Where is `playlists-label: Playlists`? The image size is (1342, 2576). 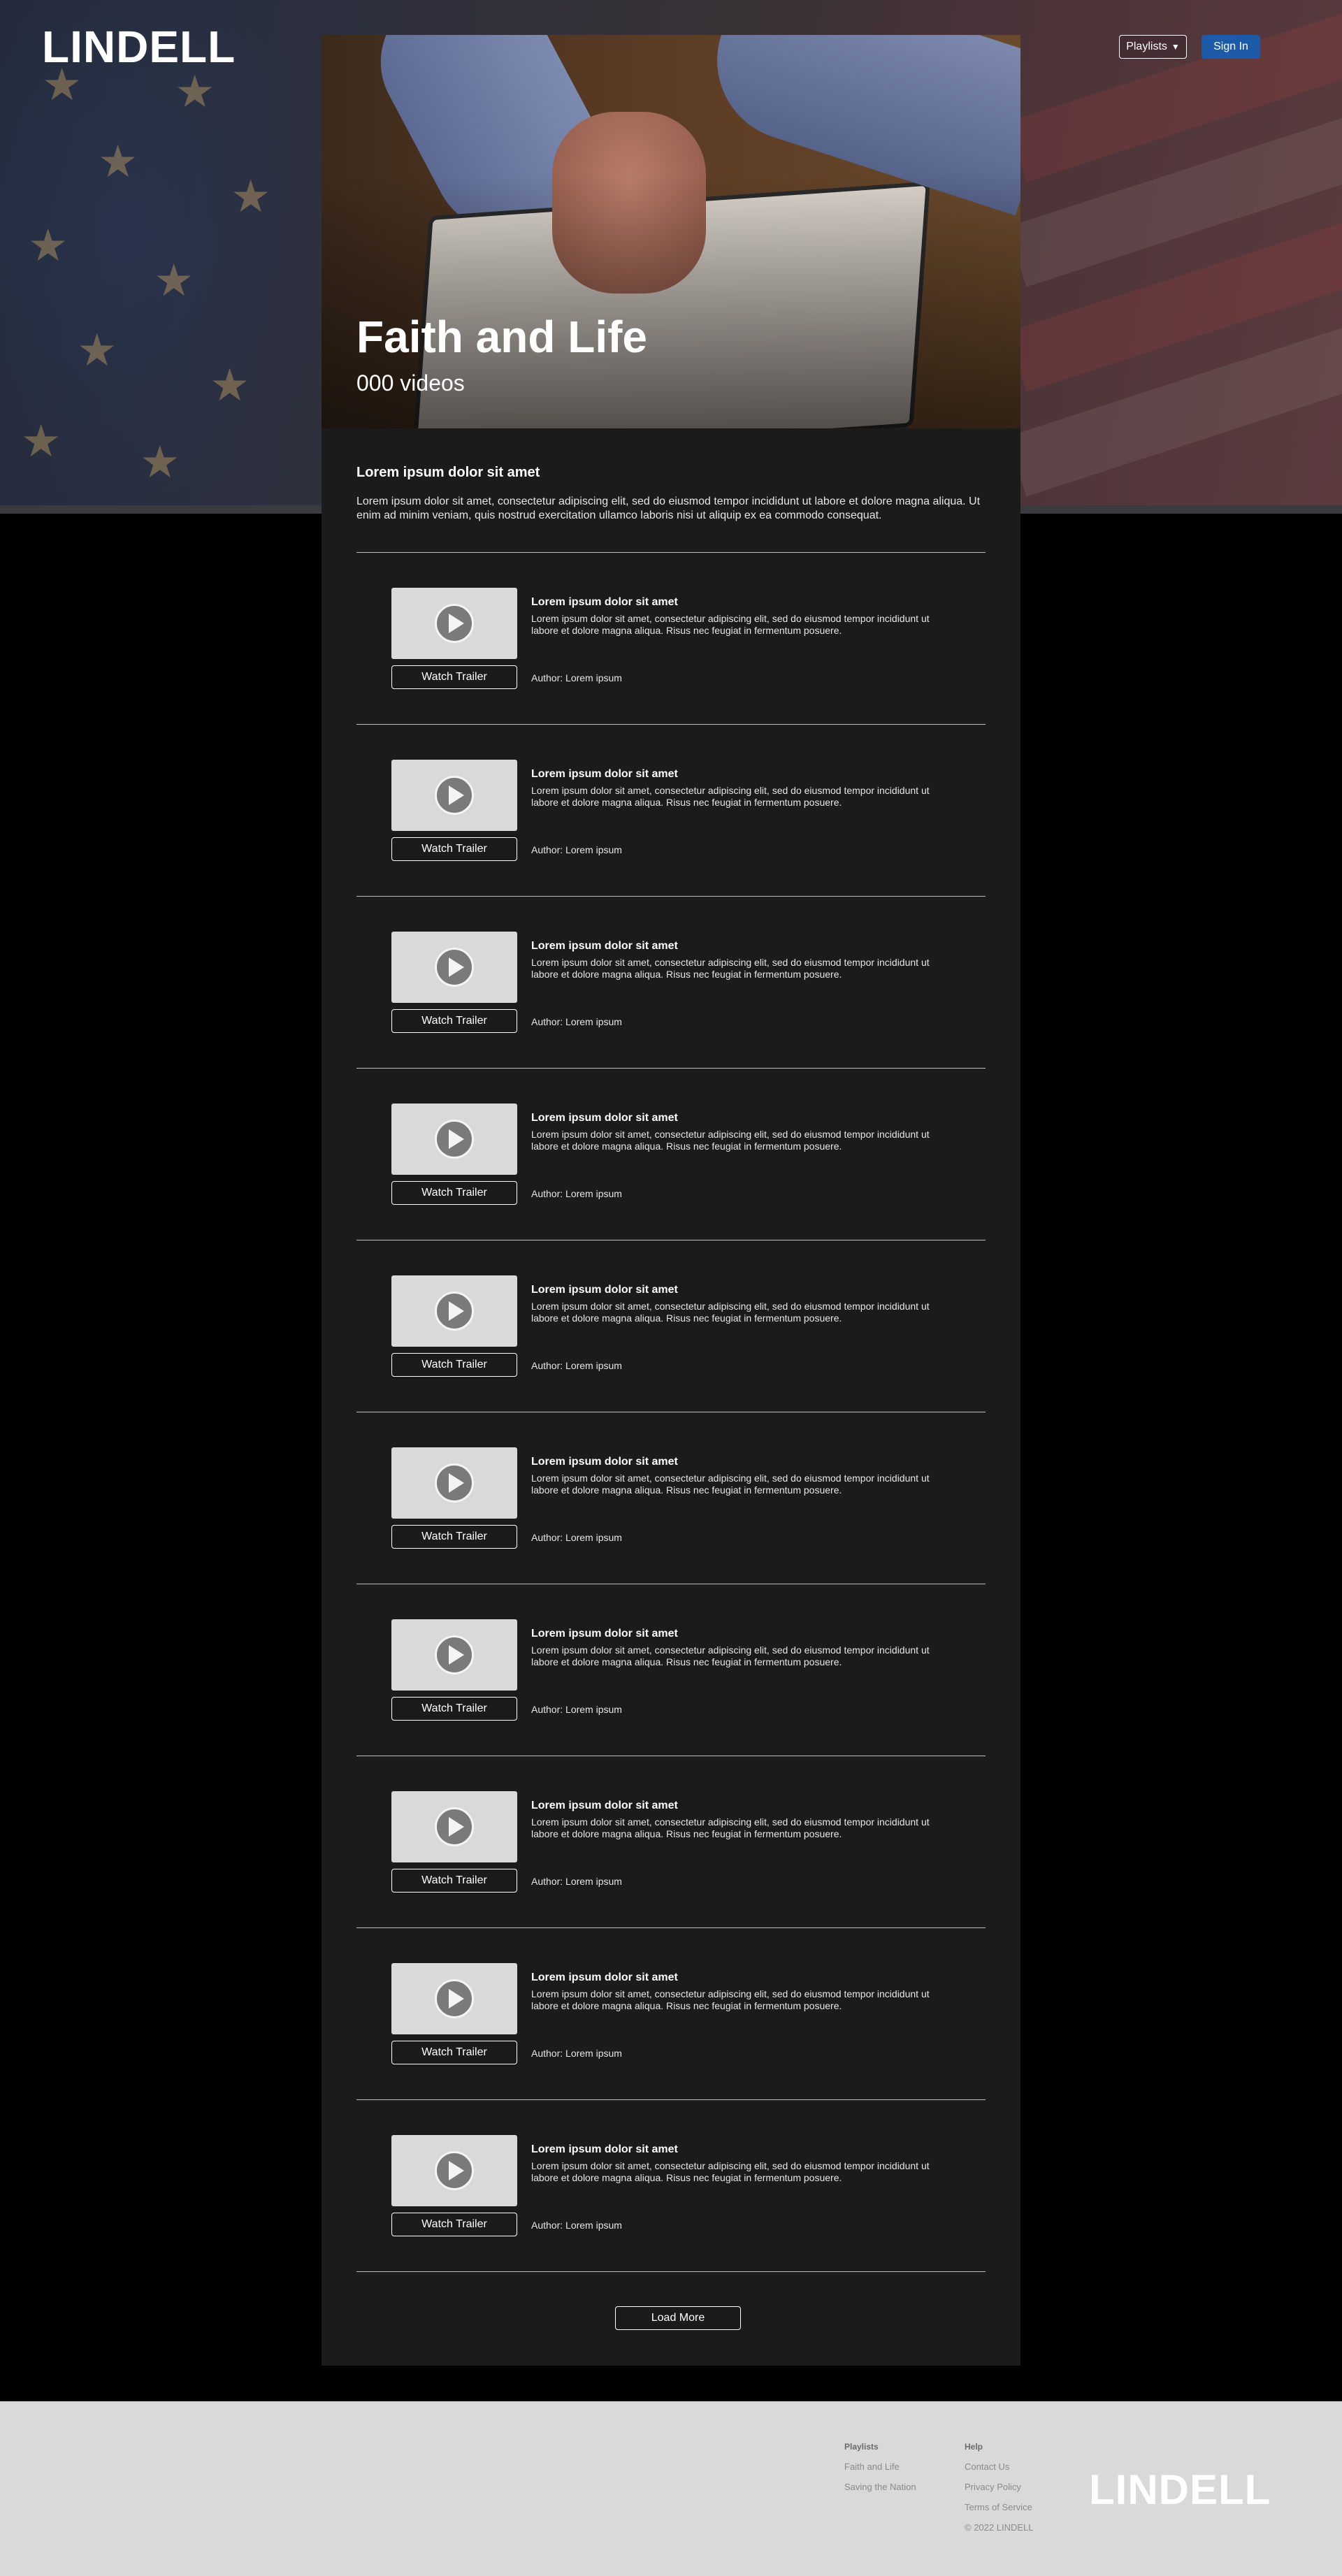
playlists-label: Playlists is located at coordinates (1146, 46).